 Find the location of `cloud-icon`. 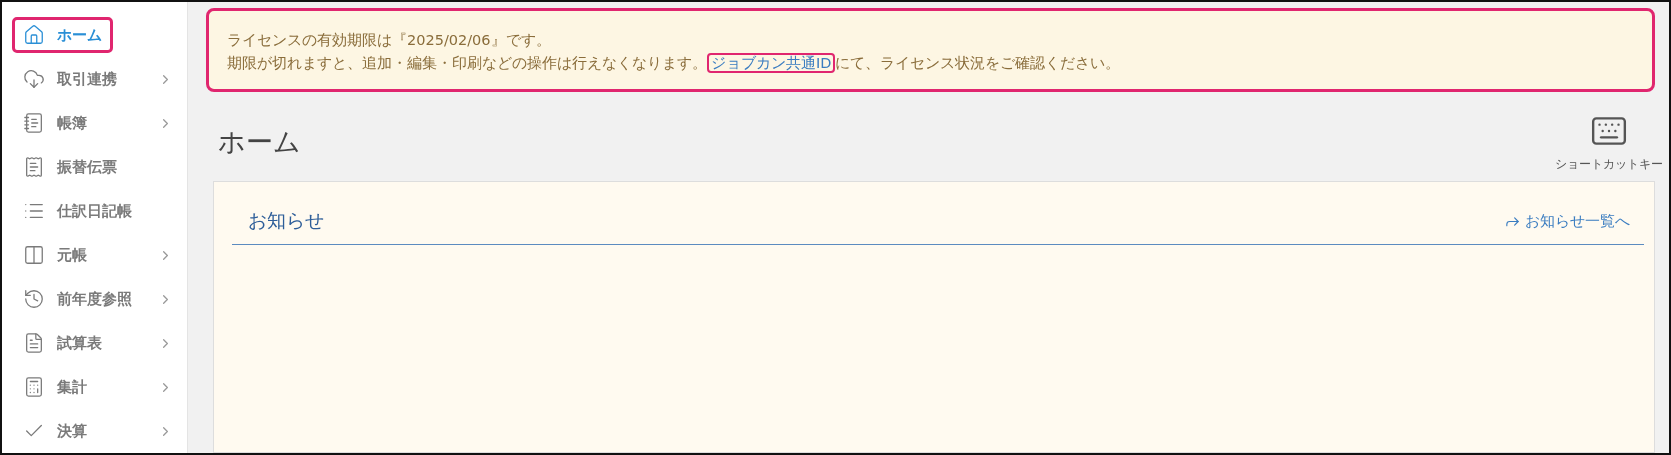

cloud-icon is located at coordinates (34, 79).